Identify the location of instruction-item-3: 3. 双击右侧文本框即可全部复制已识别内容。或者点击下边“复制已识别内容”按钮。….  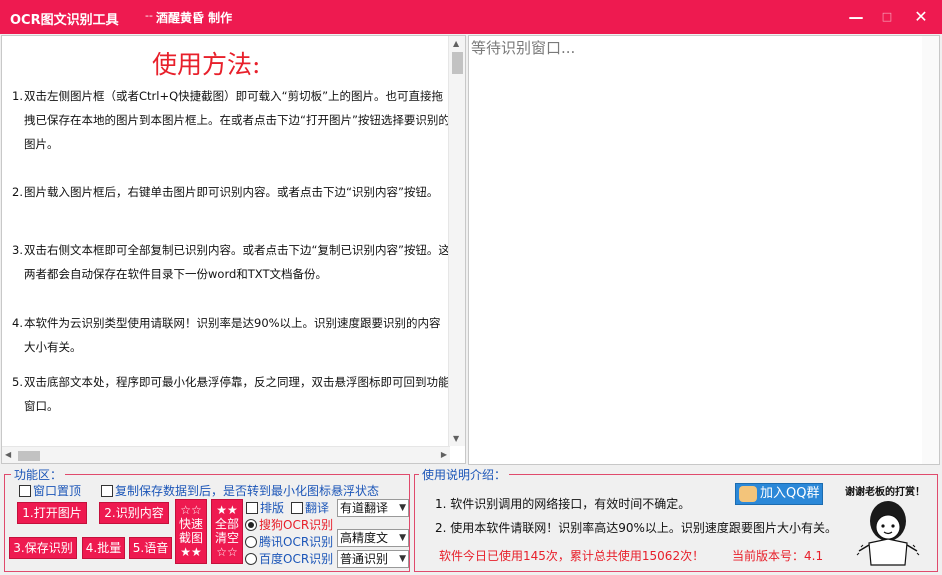
(232, 262).